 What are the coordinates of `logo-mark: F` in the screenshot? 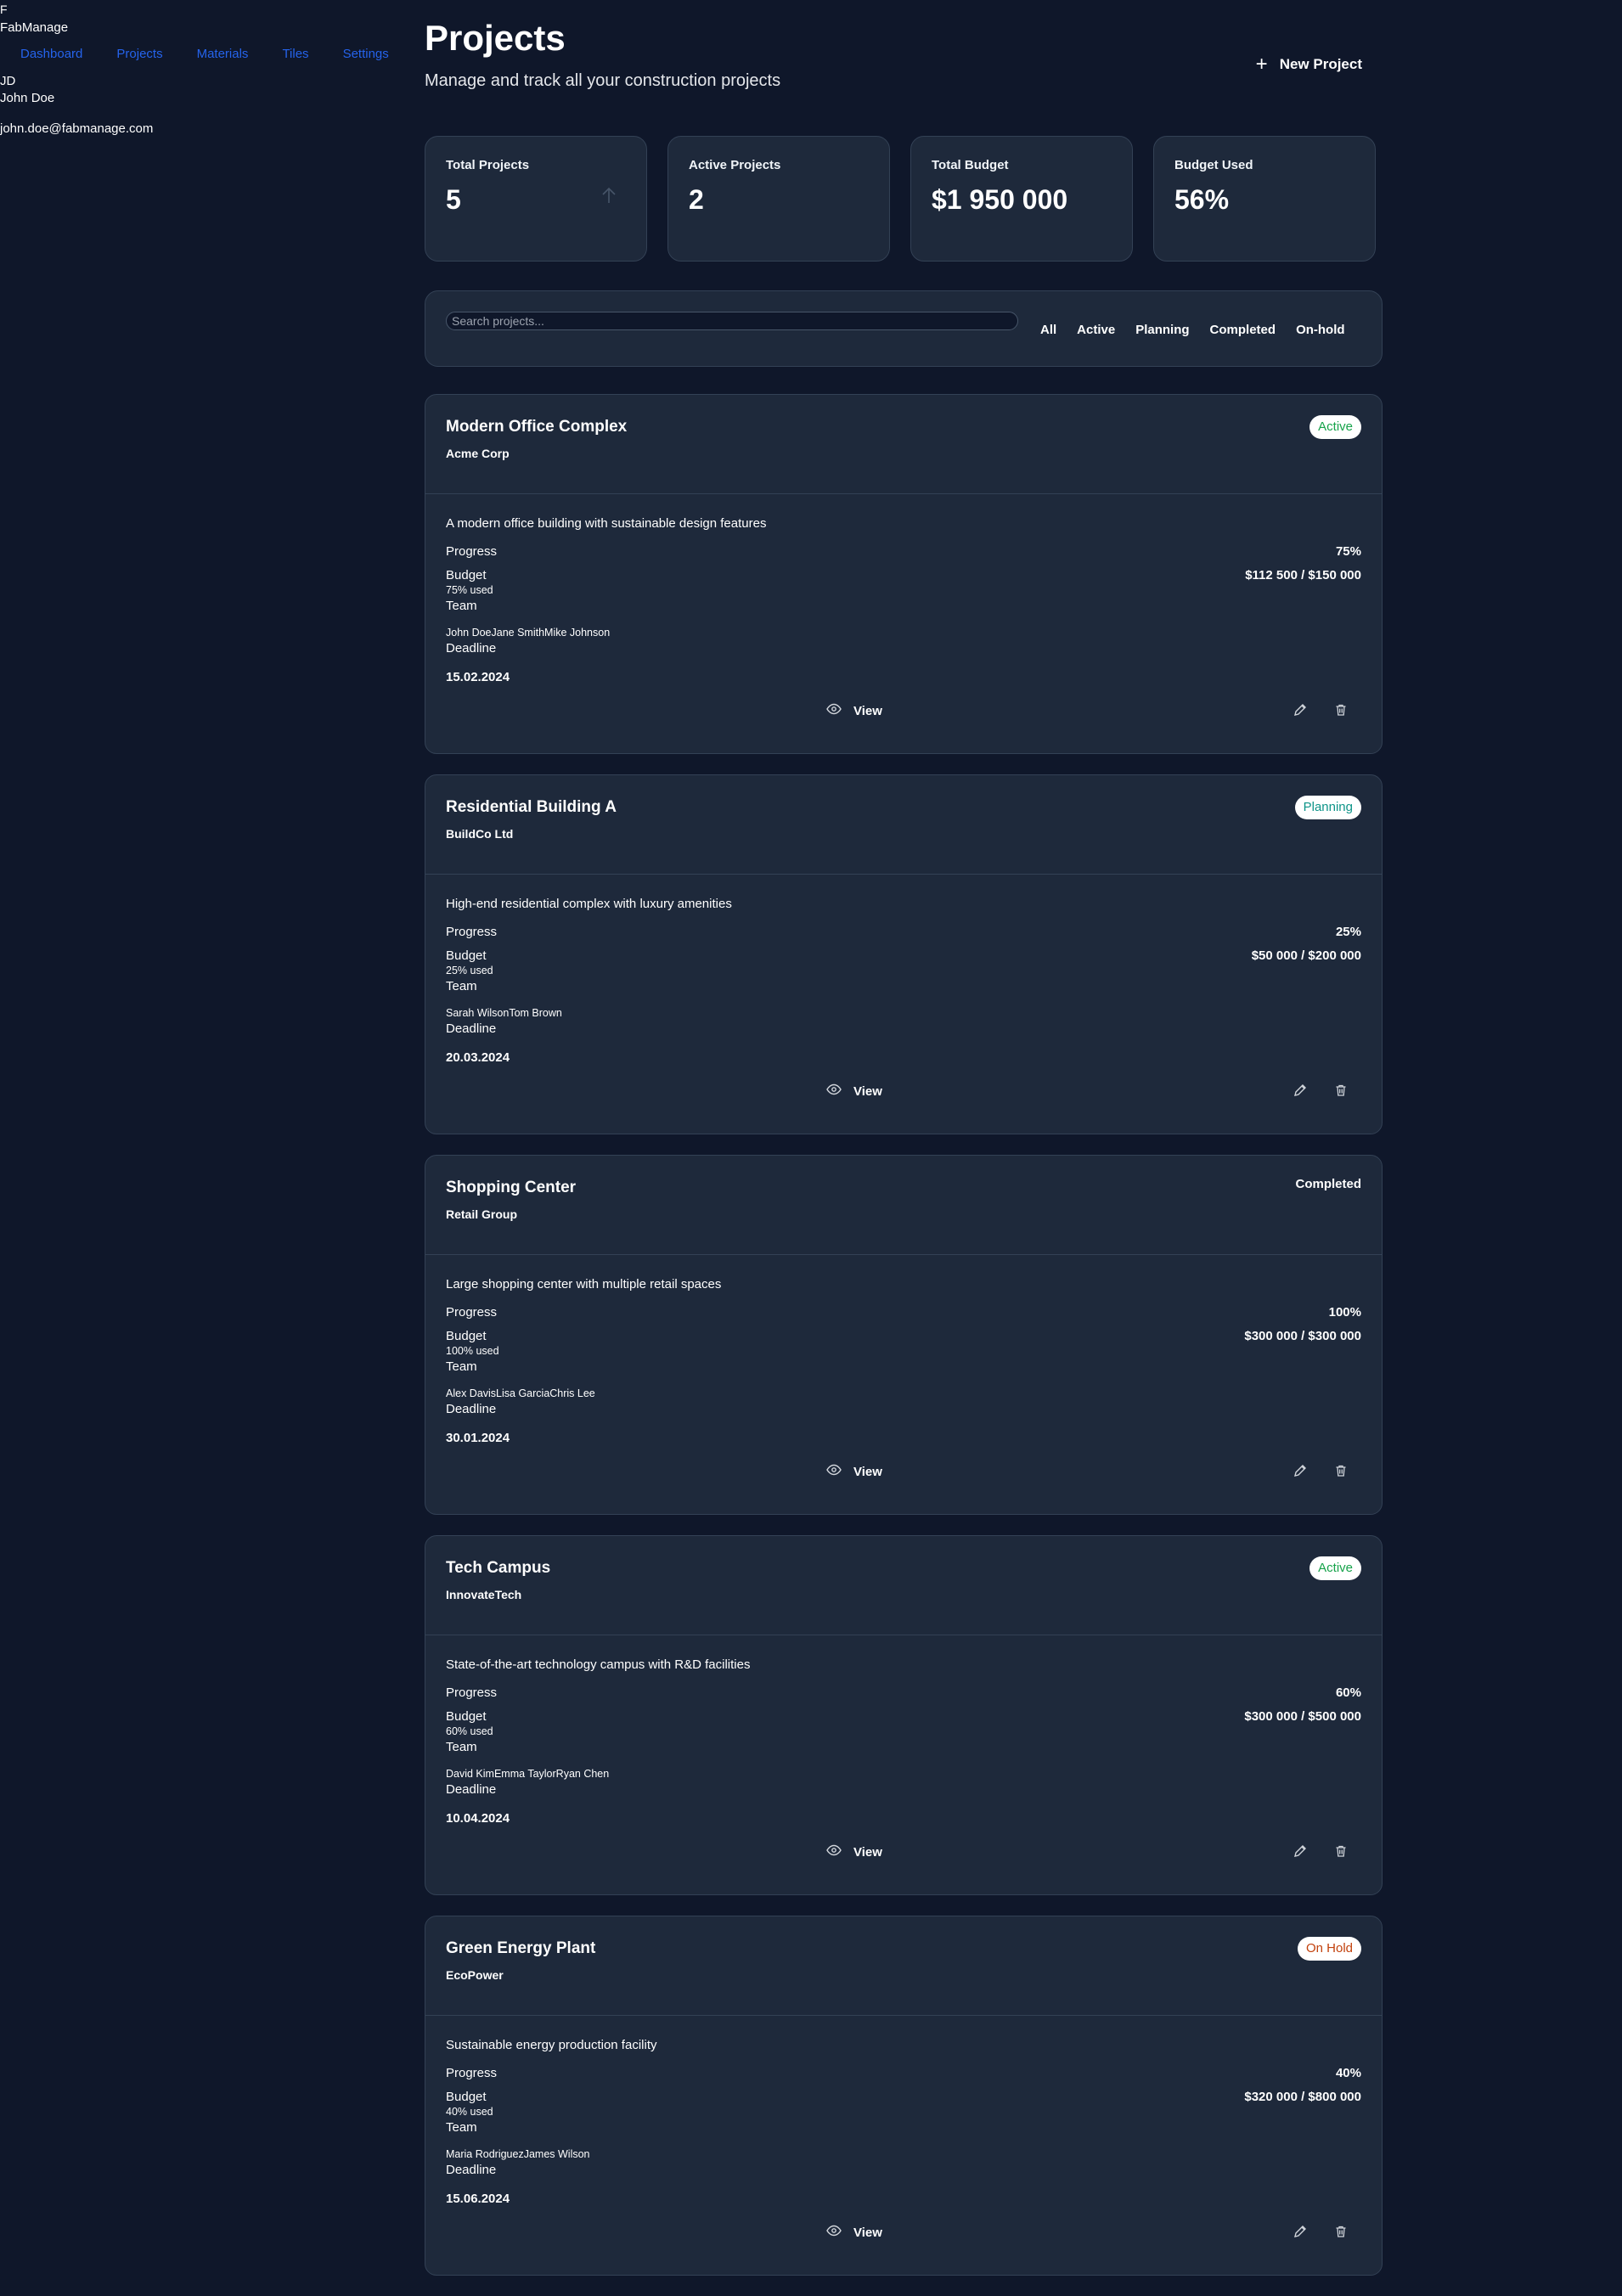 It's located at (4, 9).